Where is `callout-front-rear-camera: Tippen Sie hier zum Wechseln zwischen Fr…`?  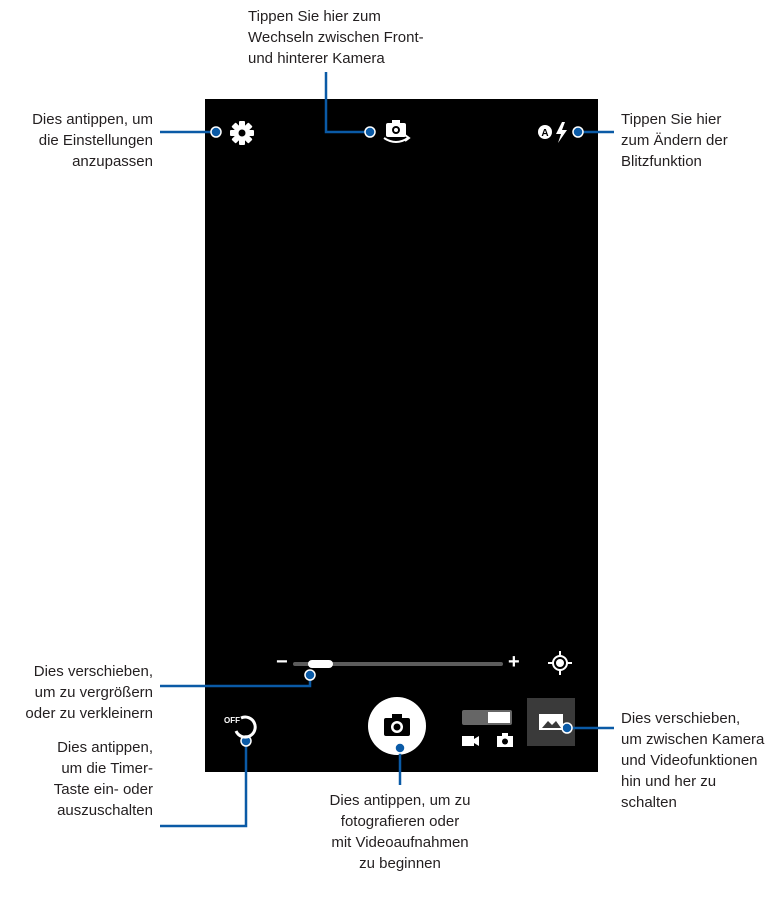 callout-front-rear-camera: Tippen Sie hier zum Wechseln zwischen Fr… is located at coordinates (336, 37).